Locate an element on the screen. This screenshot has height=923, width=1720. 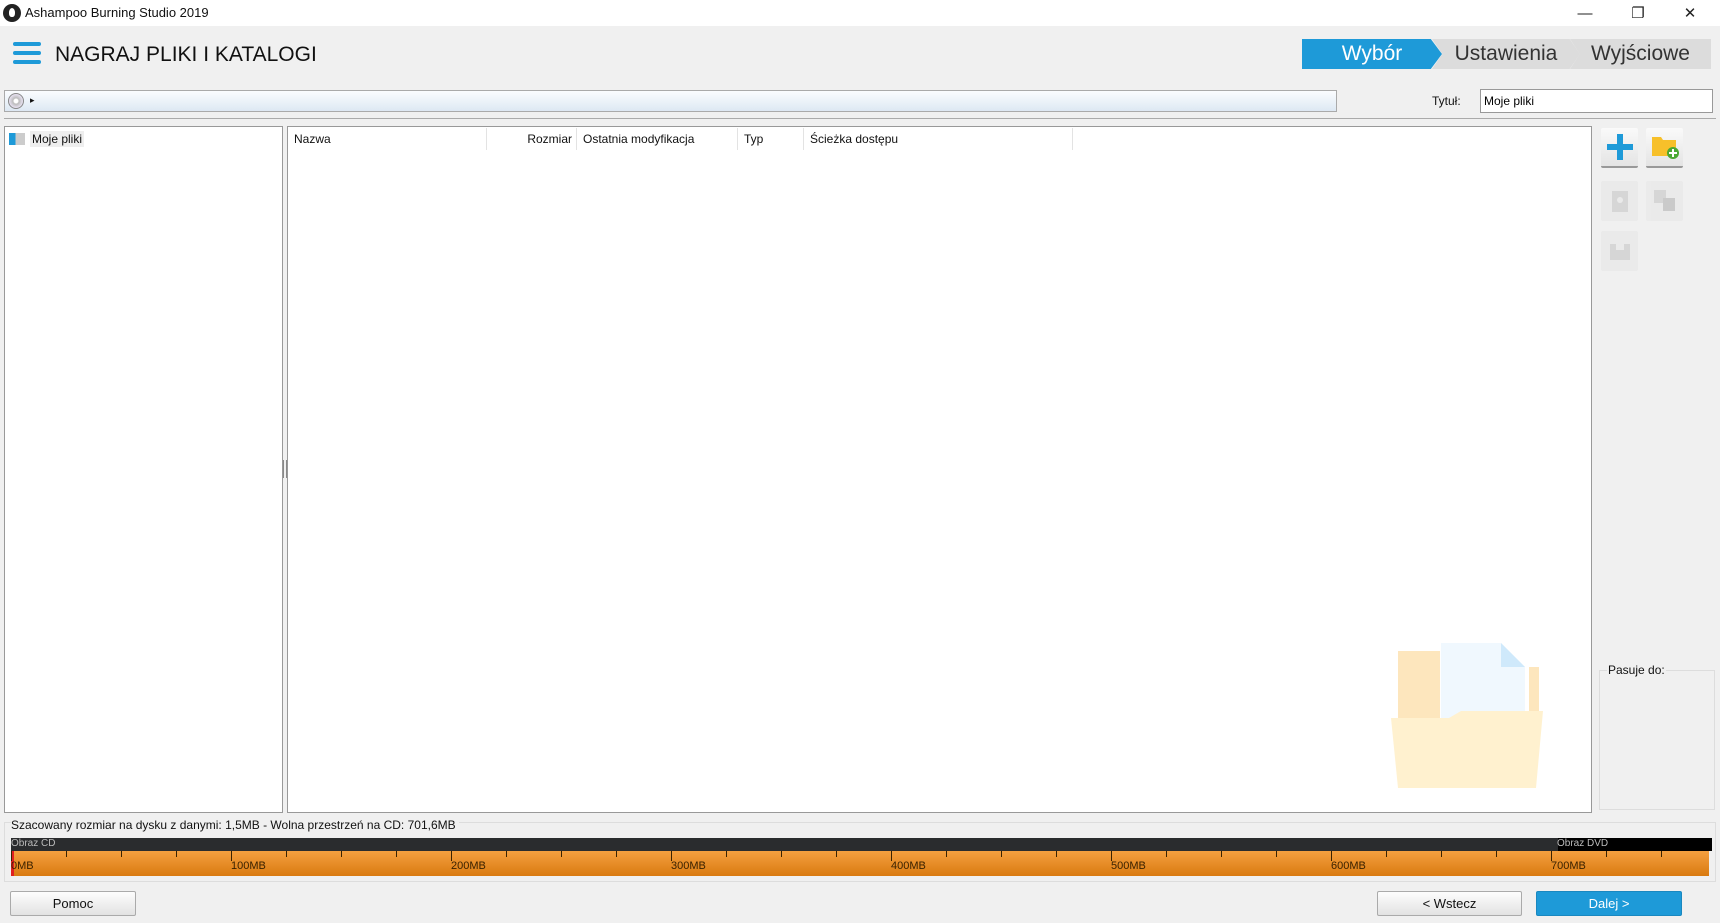
scale-label: 600MB is located at coordinates (1348, 866).